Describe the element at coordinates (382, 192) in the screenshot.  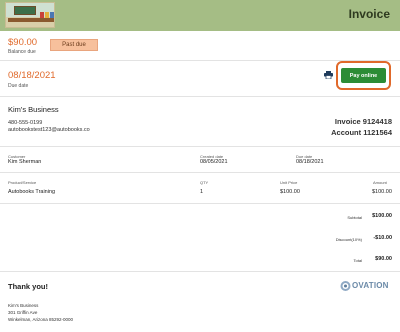
I see `row-amount: $100.00` at that location.